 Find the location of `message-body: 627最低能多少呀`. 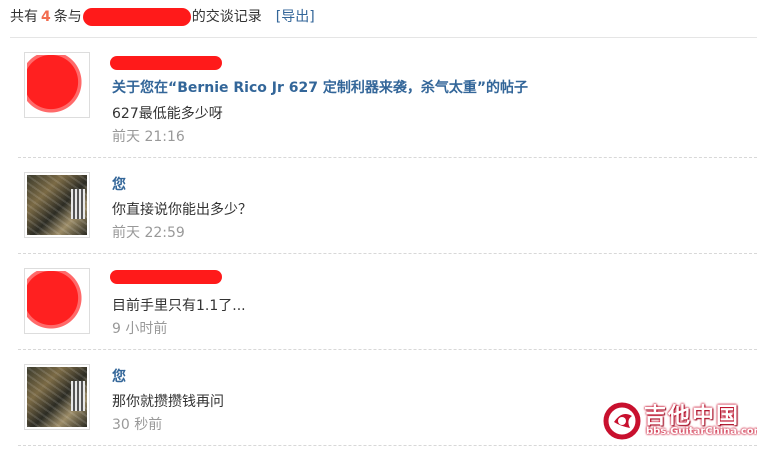

message-body: 627最低能多少呀 is located at coordinates (167, 114).